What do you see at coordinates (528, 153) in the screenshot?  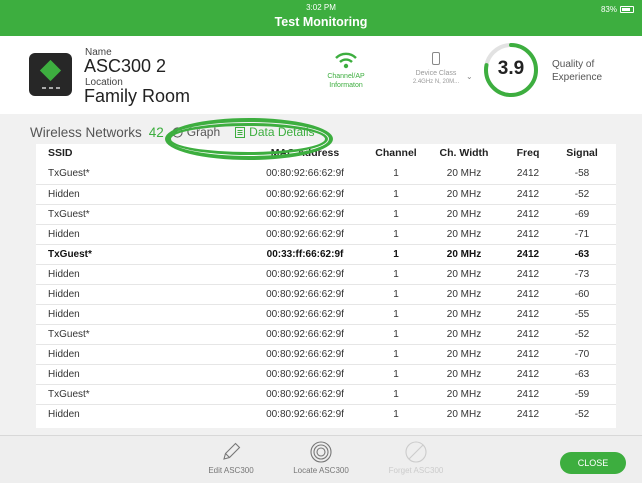 I see `header-frequency: Freq` at bounding box center [528, 153].